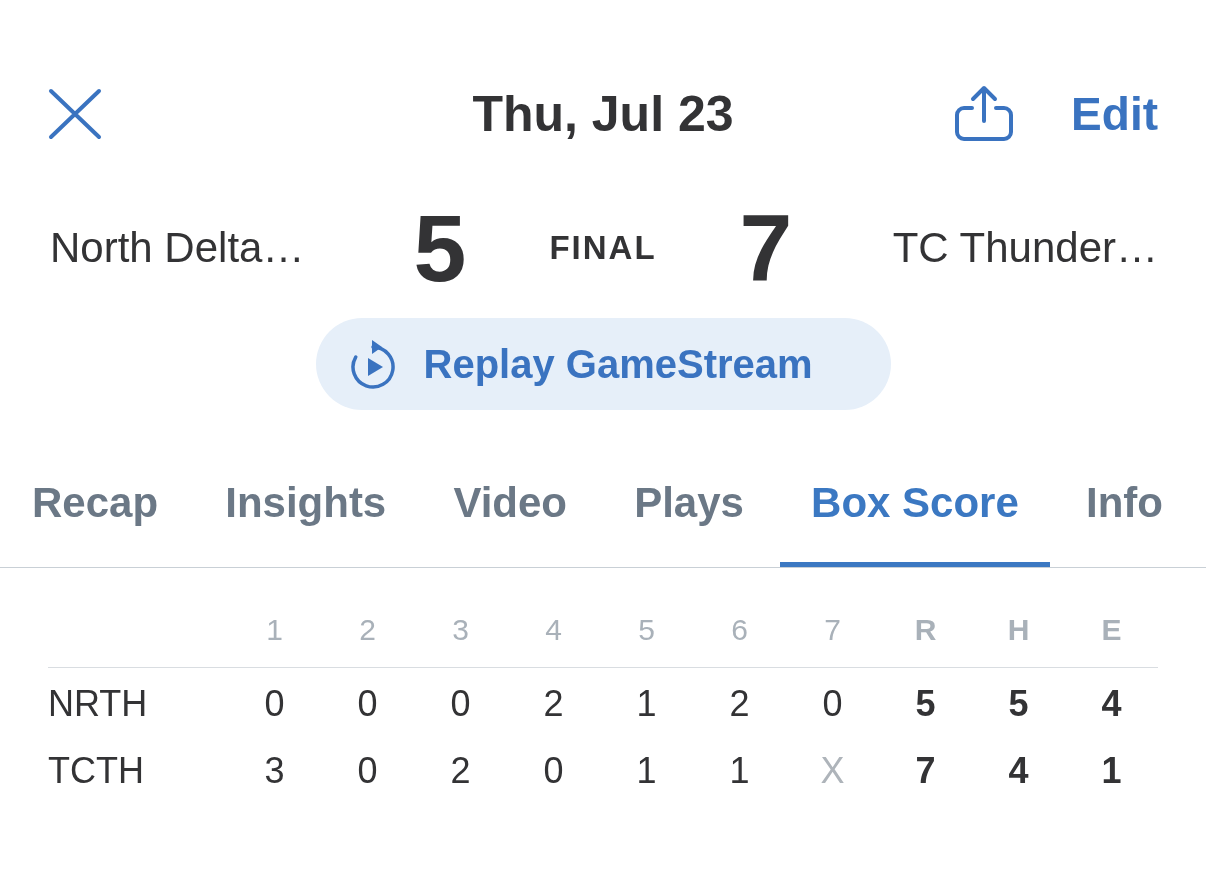  What do you see at coordinates (603, 114) in the screenshot?
I see `date-title: Thu, Jul 23` at bounding box center [603, 114].